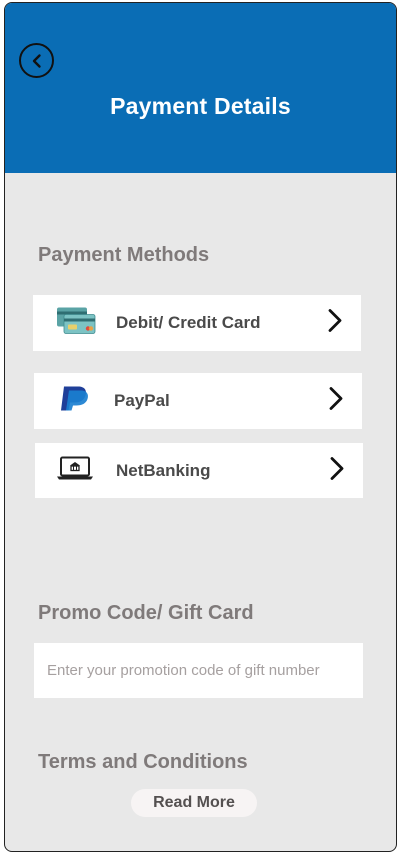  What do you see at coordinates (76, 323) in the screenshot?
I see `credit-card-icon` at bounding box center [76, 323].